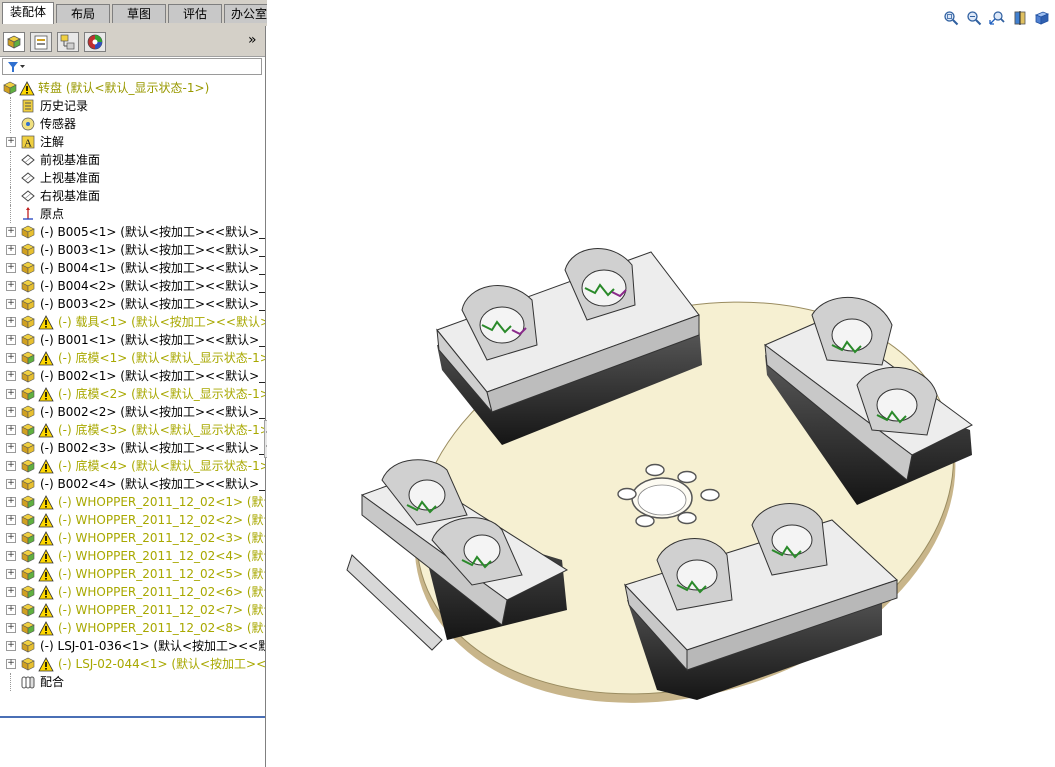 This screenshot has width=1055, height=767. I want to click on svg-text: A, so click(28, 144).